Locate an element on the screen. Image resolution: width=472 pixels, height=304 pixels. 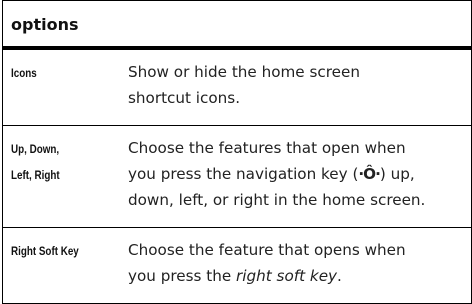
desc-line: shortcut icons. is located at coordinates (184, 98).